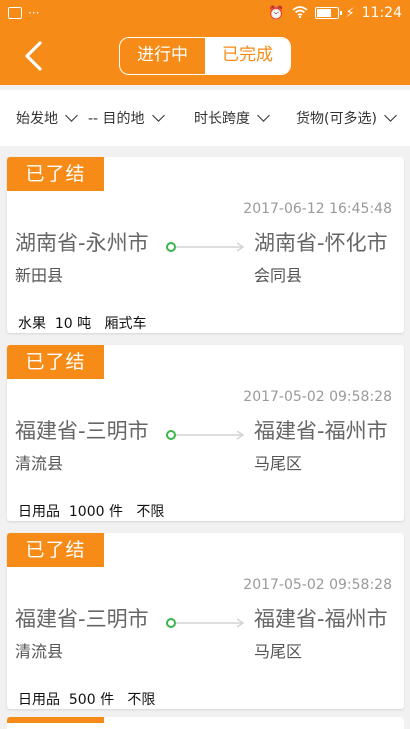 Image resolution: width=410 pixels, height=729 pixels. Describe the element at coordinates (299, 13) in the screenshot. I see `wifi-icon` at that location.